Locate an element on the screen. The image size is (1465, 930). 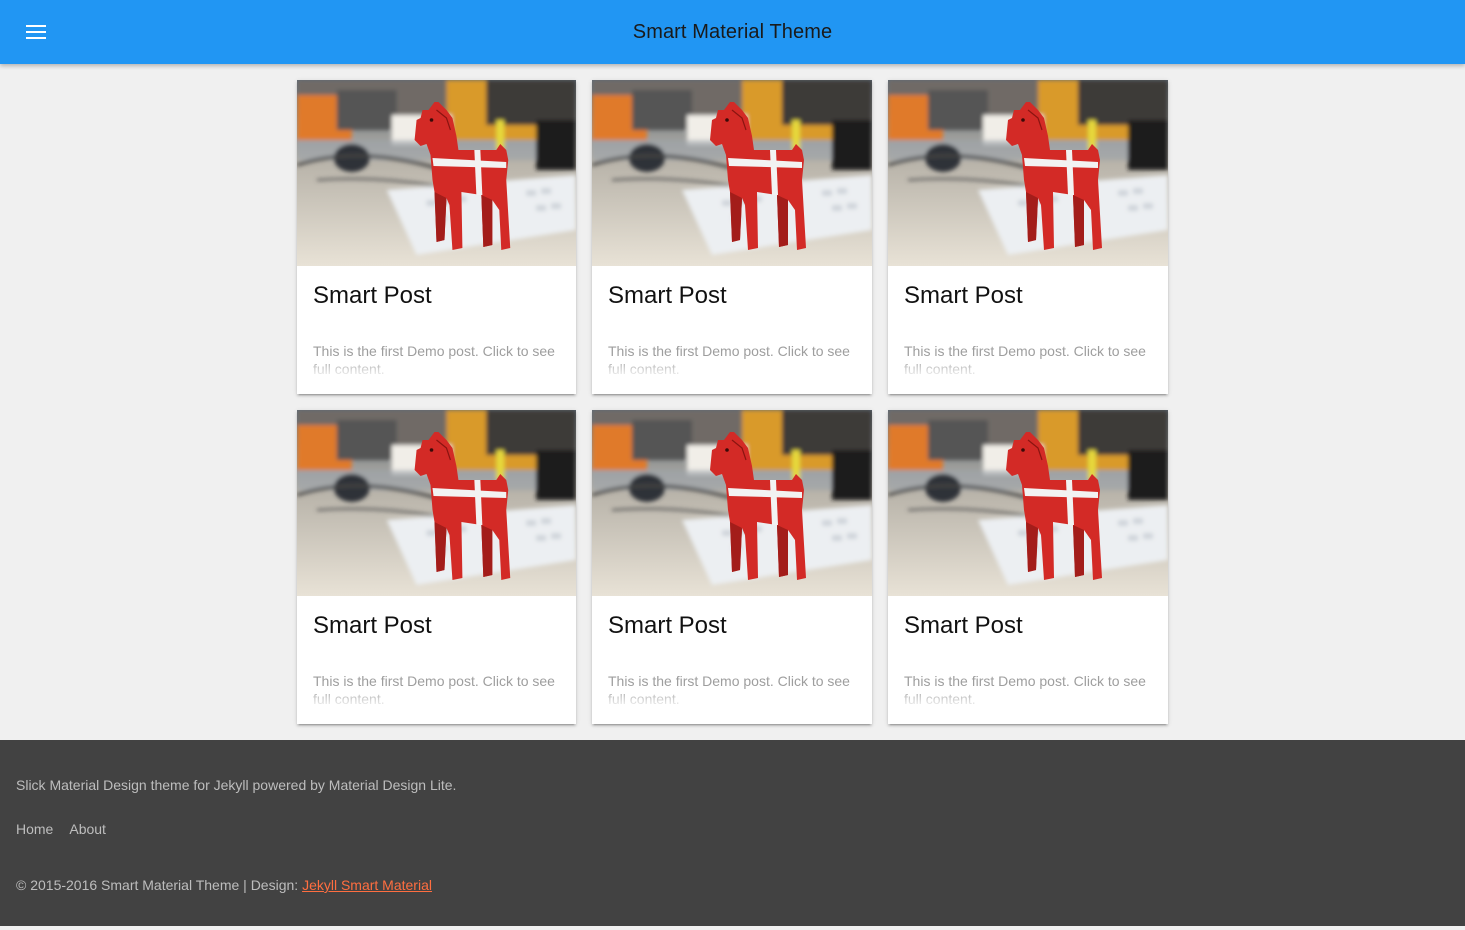
footer-link-home: Home is located at coordinates (34, 829).